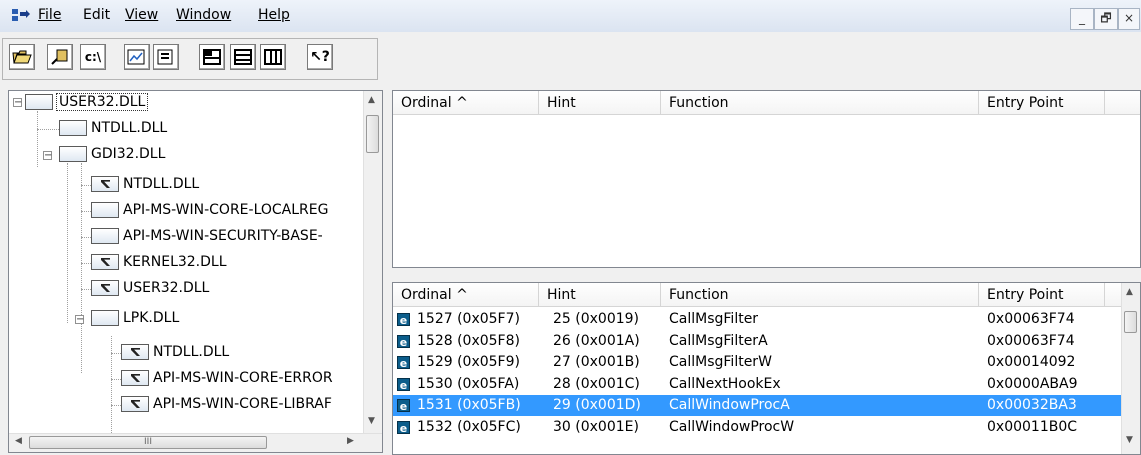  I want to click on scroll-left-icon: ◀, so click(18, 441).